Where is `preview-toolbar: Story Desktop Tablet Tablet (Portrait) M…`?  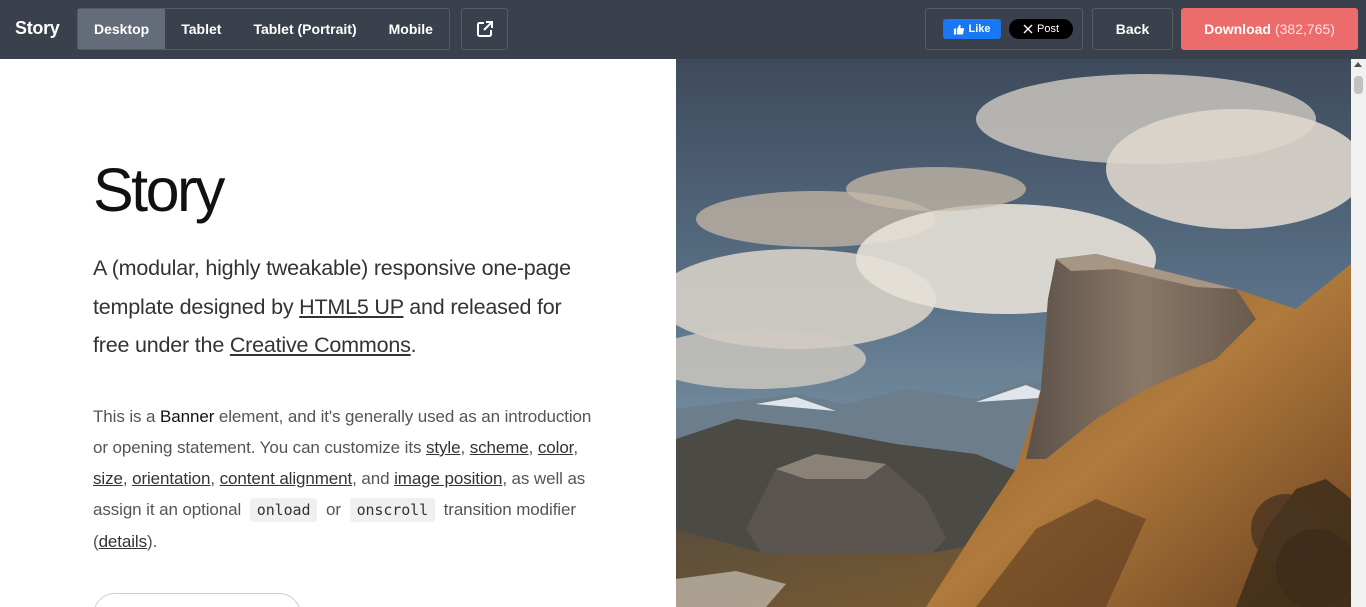
preview-toolbar: Story Desktop Tablet Tablet (Portrait) M… is located at coordinates (683, 29).